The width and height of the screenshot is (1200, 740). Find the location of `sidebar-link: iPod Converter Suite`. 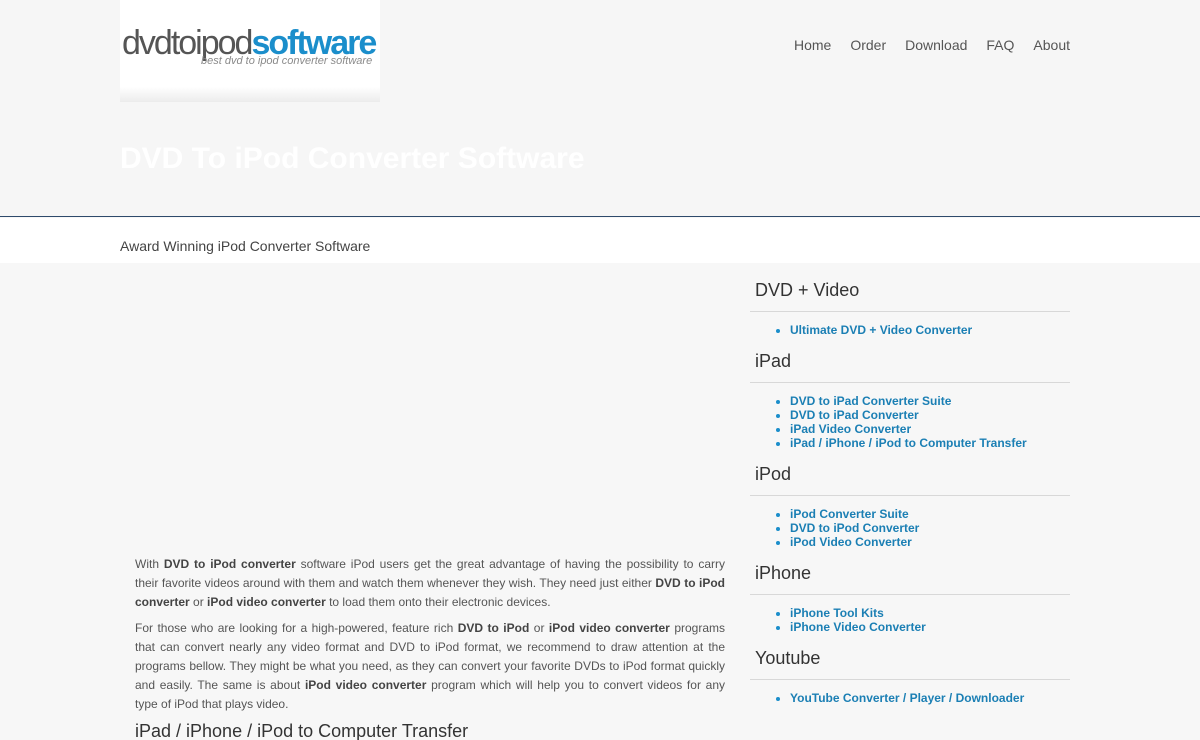

sidebar-link: iPod Converter Suite is located at coordinates (849, 514).